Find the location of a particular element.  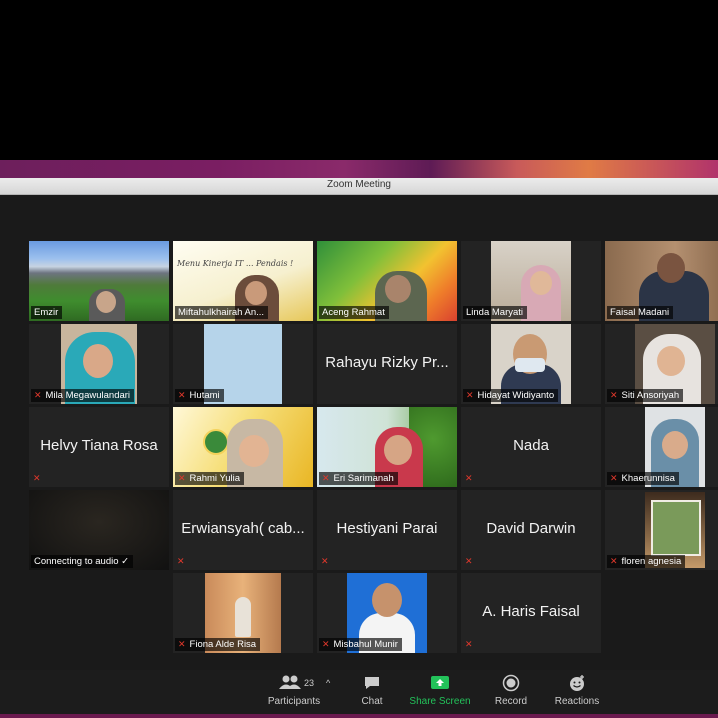

share-screen-button: Share Screen is located at coordinates (440, 690).